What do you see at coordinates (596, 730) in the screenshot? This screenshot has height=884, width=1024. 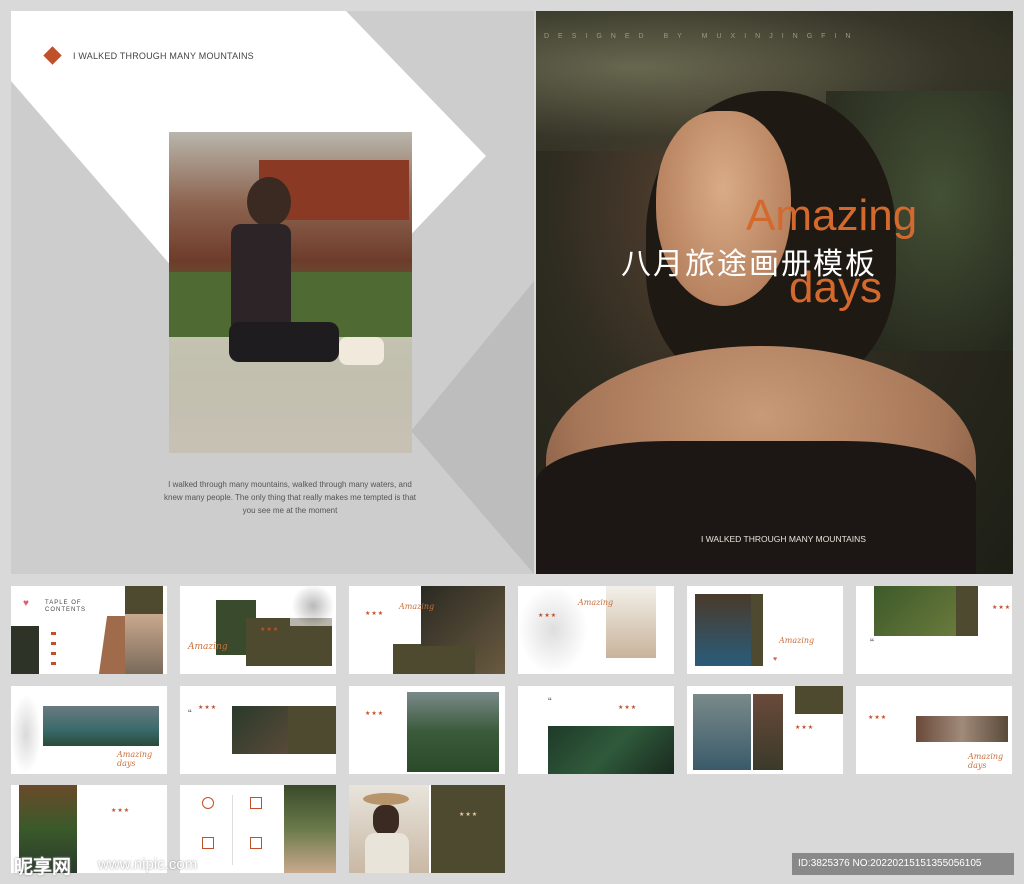 I see `thumb-page-10: ★★★ “` at bounding box center [596, 730].